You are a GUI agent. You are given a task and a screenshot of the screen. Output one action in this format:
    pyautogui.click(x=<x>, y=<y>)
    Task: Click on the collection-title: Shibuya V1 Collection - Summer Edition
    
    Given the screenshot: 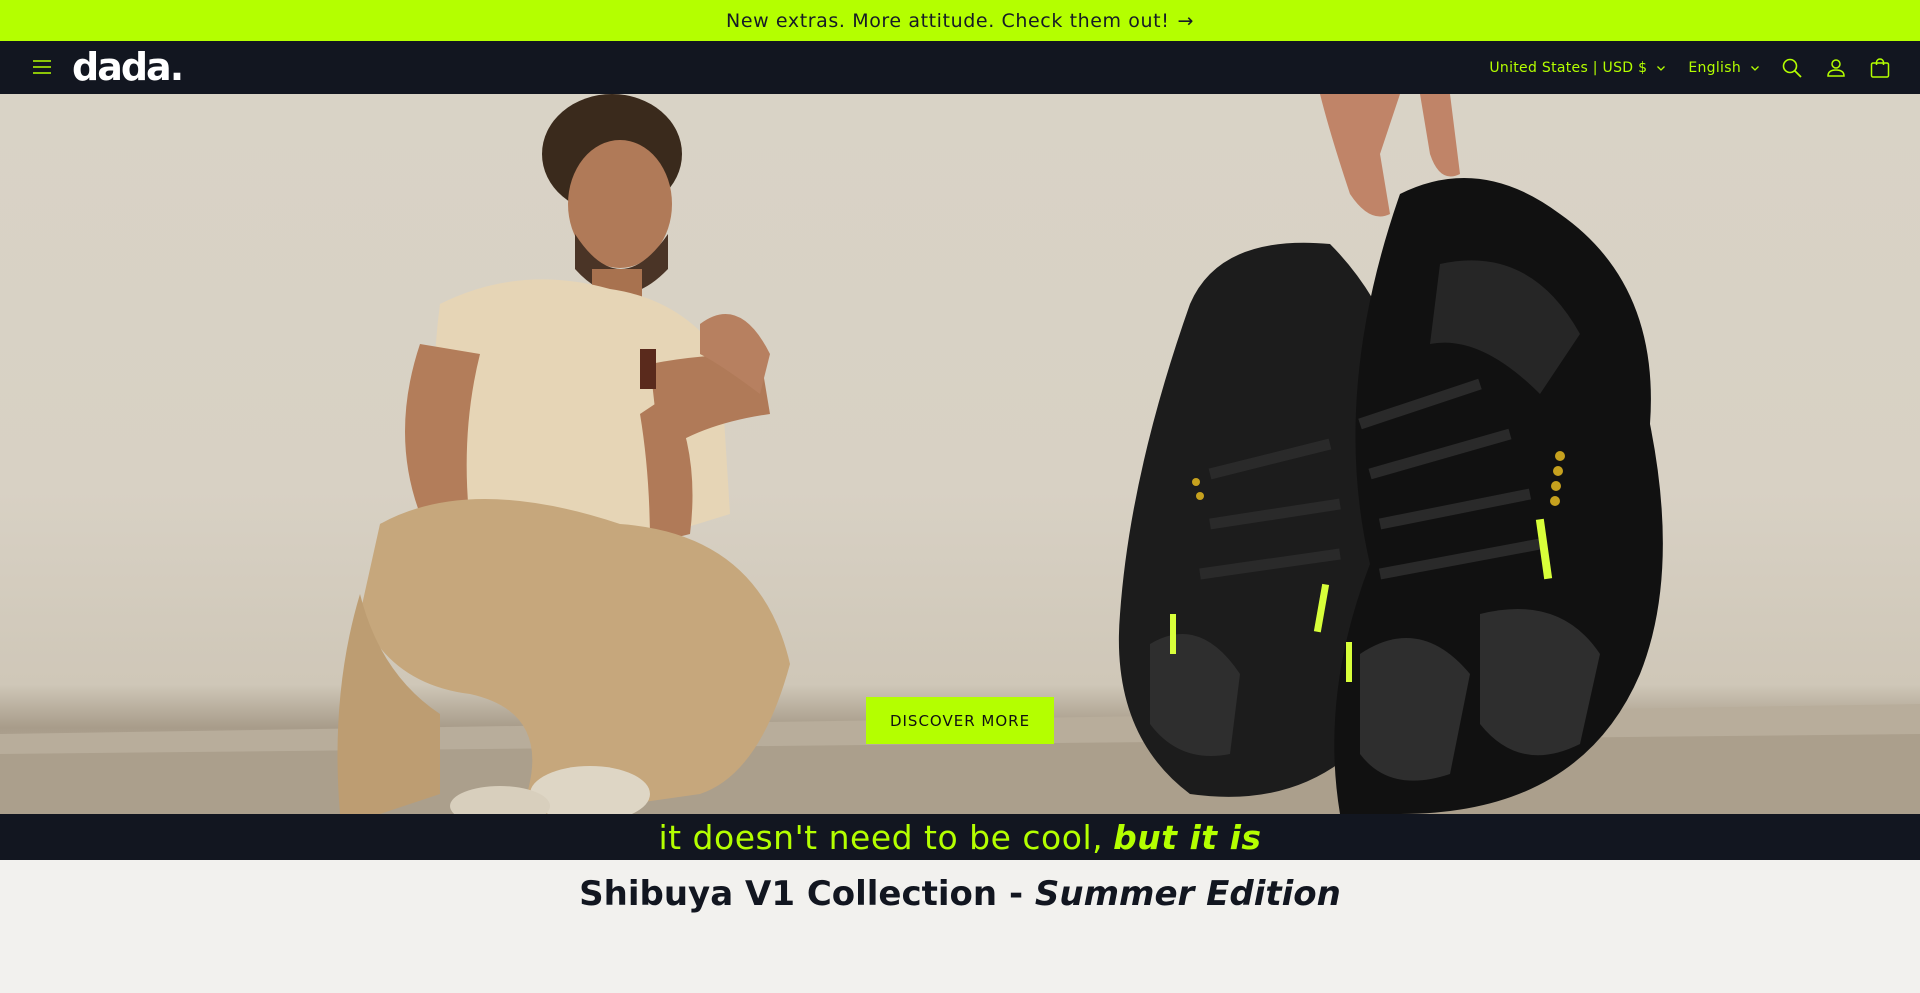 What is the action you would take?
    pyautogui.click(x=960, y=894)
    